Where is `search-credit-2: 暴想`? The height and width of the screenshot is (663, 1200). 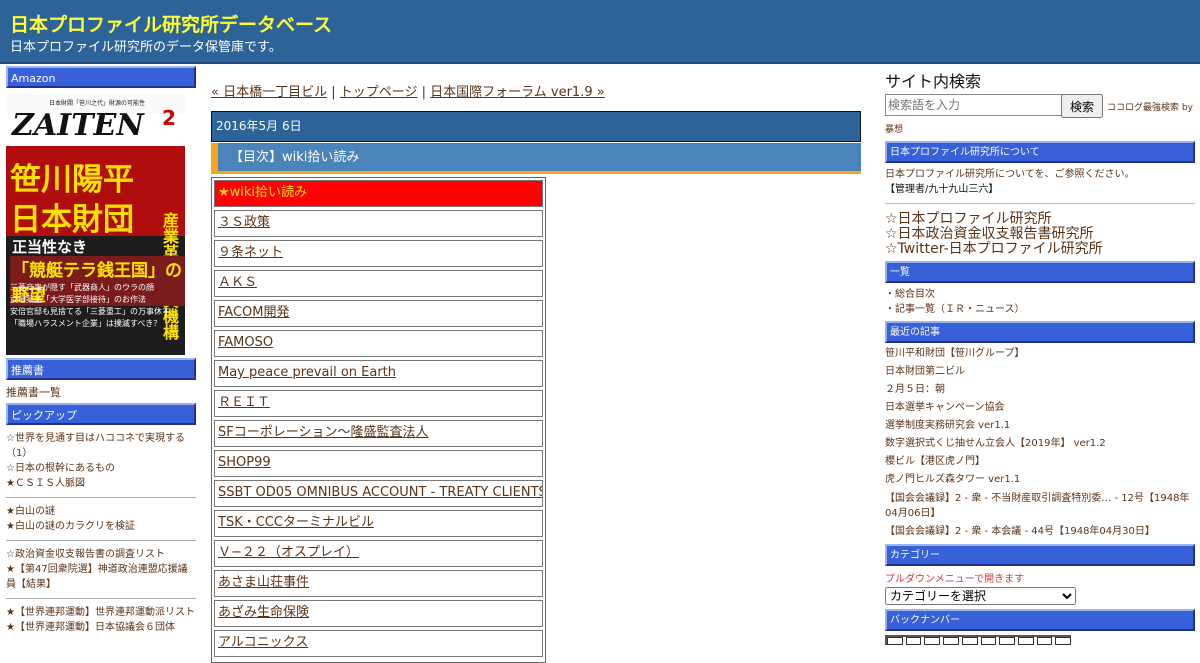 search-credit-2: 暴想 is located at coordinates (1040, 128).